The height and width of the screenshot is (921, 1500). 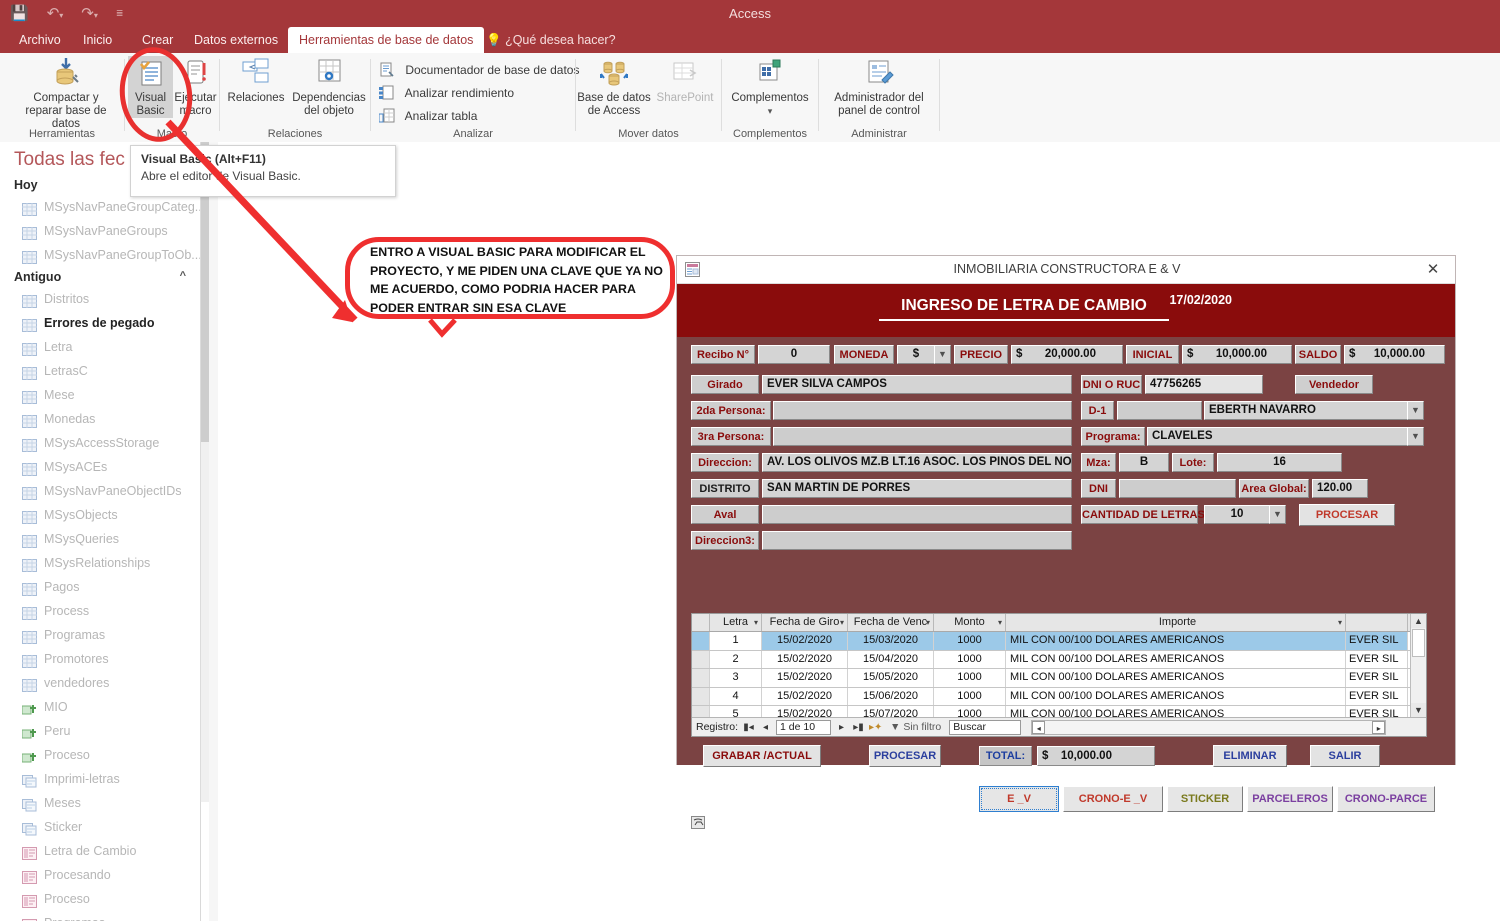 I want to click on nav-item-vendedores: vendedores, so click(x=100, y=683).